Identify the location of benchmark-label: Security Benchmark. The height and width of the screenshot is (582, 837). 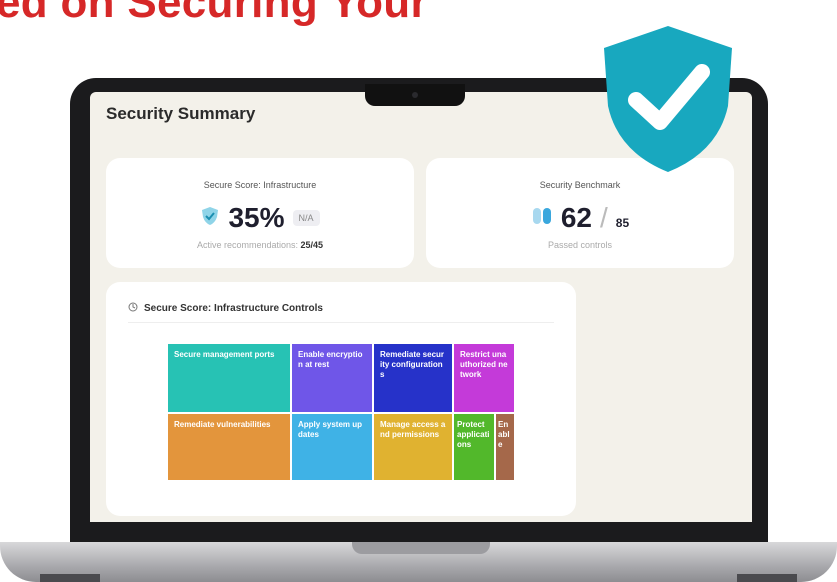
(580, 185).